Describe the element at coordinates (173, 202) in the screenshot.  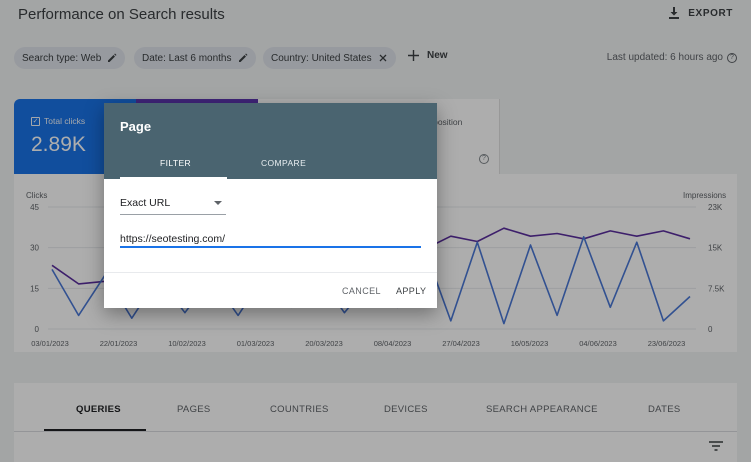
I see `match-type-select: Exact URL` at that location.